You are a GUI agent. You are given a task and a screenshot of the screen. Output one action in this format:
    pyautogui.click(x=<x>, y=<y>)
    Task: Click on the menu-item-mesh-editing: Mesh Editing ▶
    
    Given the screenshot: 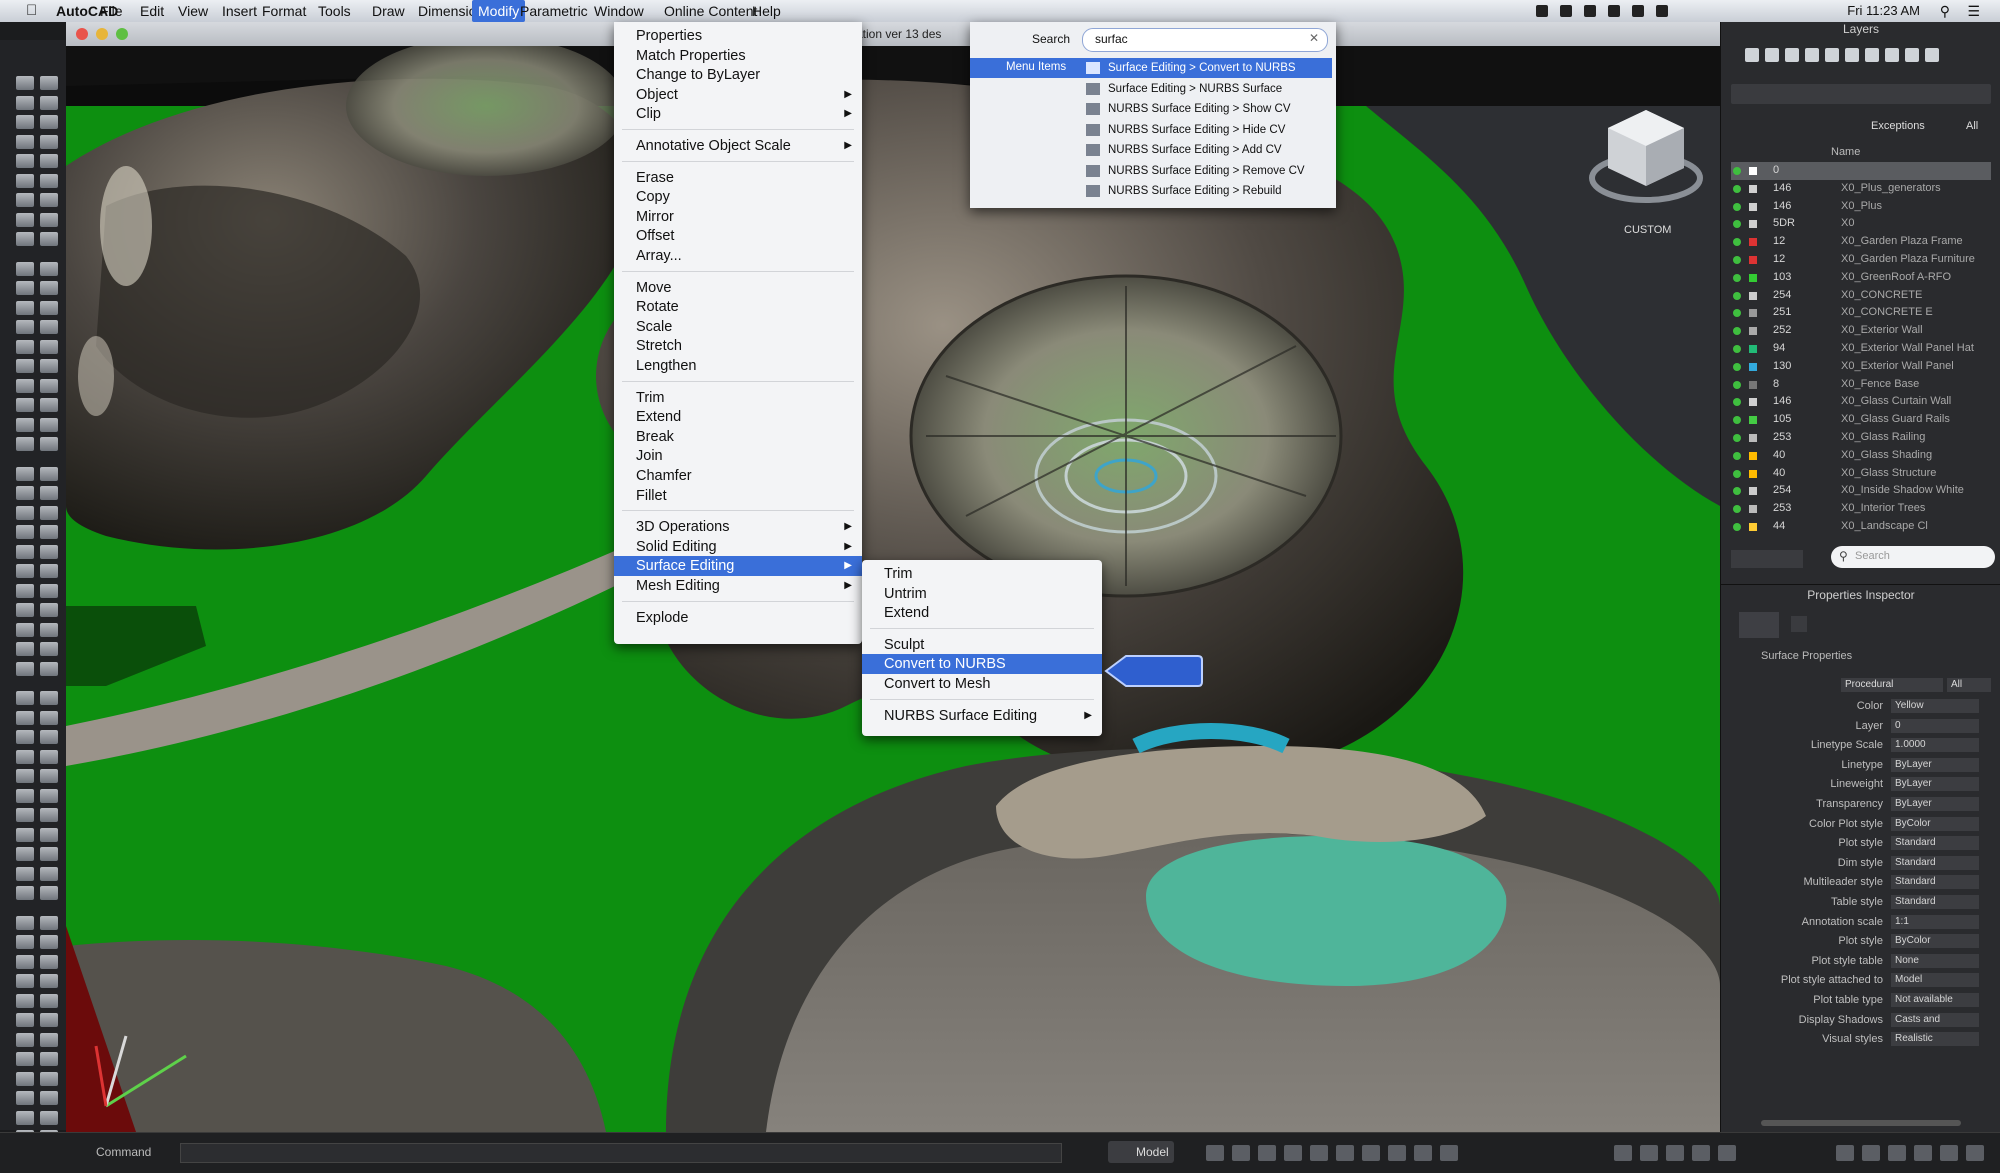 What is the action you would take?
    pyautogui.click(x=738, y=586)
    